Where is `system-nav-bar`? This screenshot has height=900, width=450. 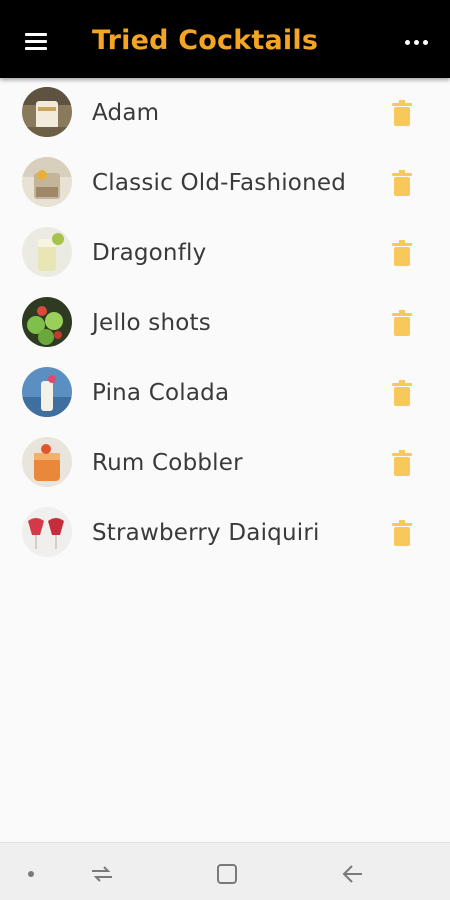
system-nav-bar is located at coordinates (225, 871).